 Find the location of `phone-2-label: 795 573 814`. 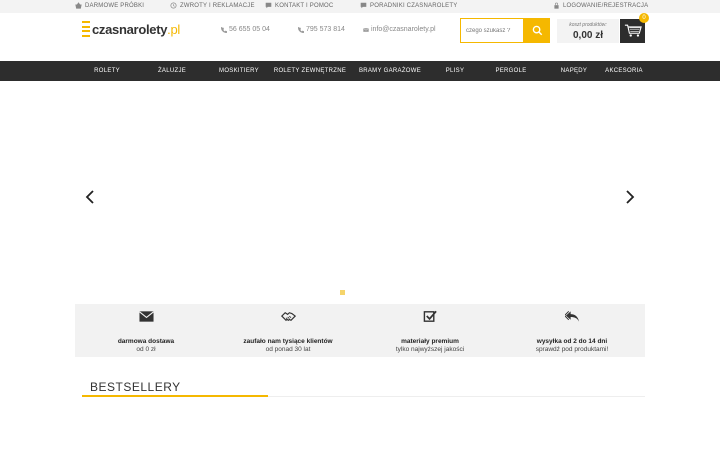

phone-2-label: 795 573 814 is located at coordinates (325, 29).